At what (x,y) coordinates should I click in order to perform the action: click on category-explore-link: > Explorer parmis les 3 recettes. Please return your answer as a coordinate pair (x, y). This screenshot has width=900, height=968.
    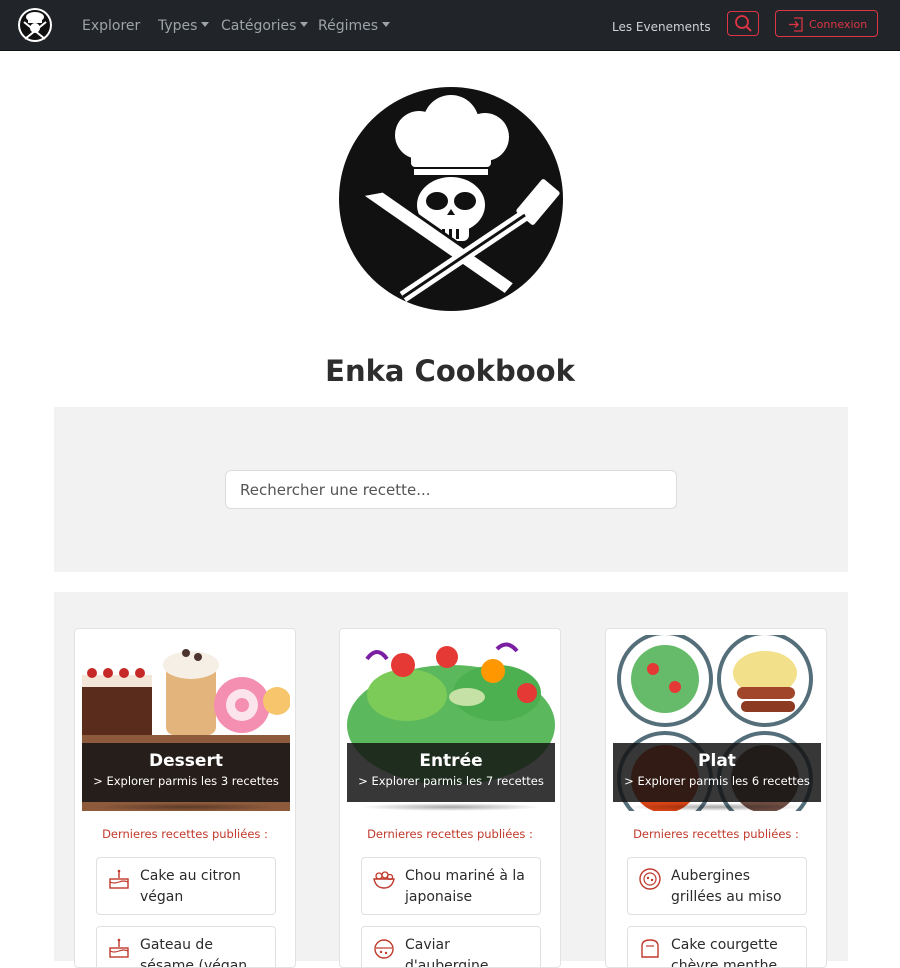
    Looking at the image, I should click on (186, 781).